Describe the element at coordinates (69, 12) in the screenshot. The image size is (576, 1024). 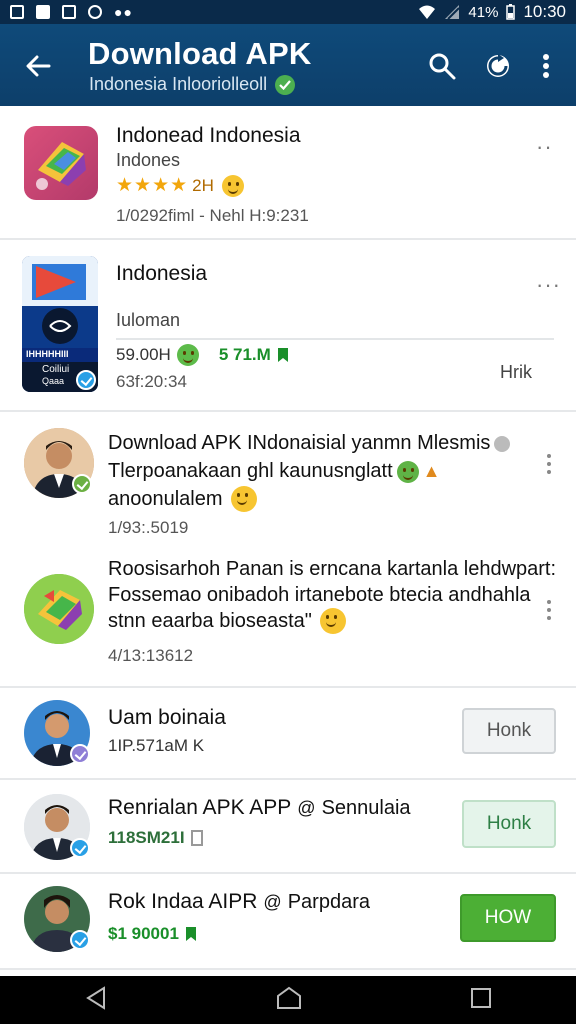
I see `chat-icon` at that location.